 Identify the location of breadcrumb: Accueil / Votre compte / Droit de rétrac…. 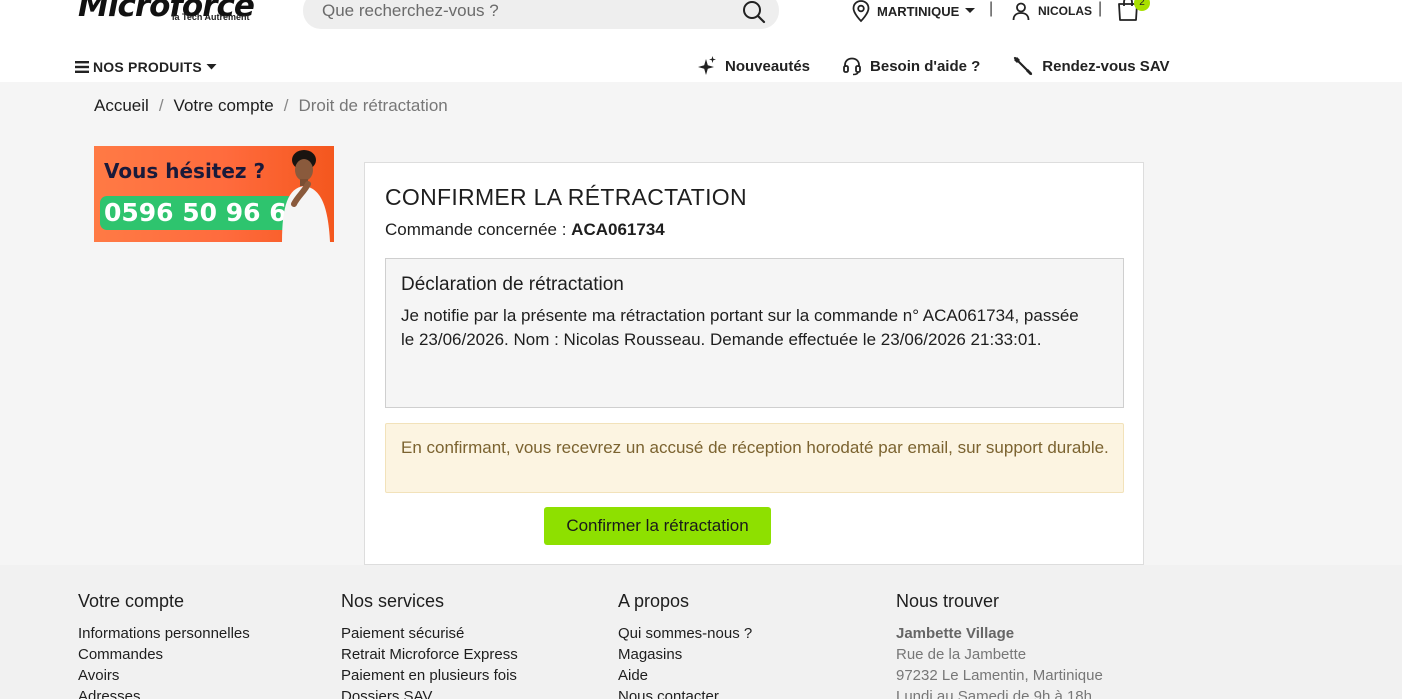
(271, 106).